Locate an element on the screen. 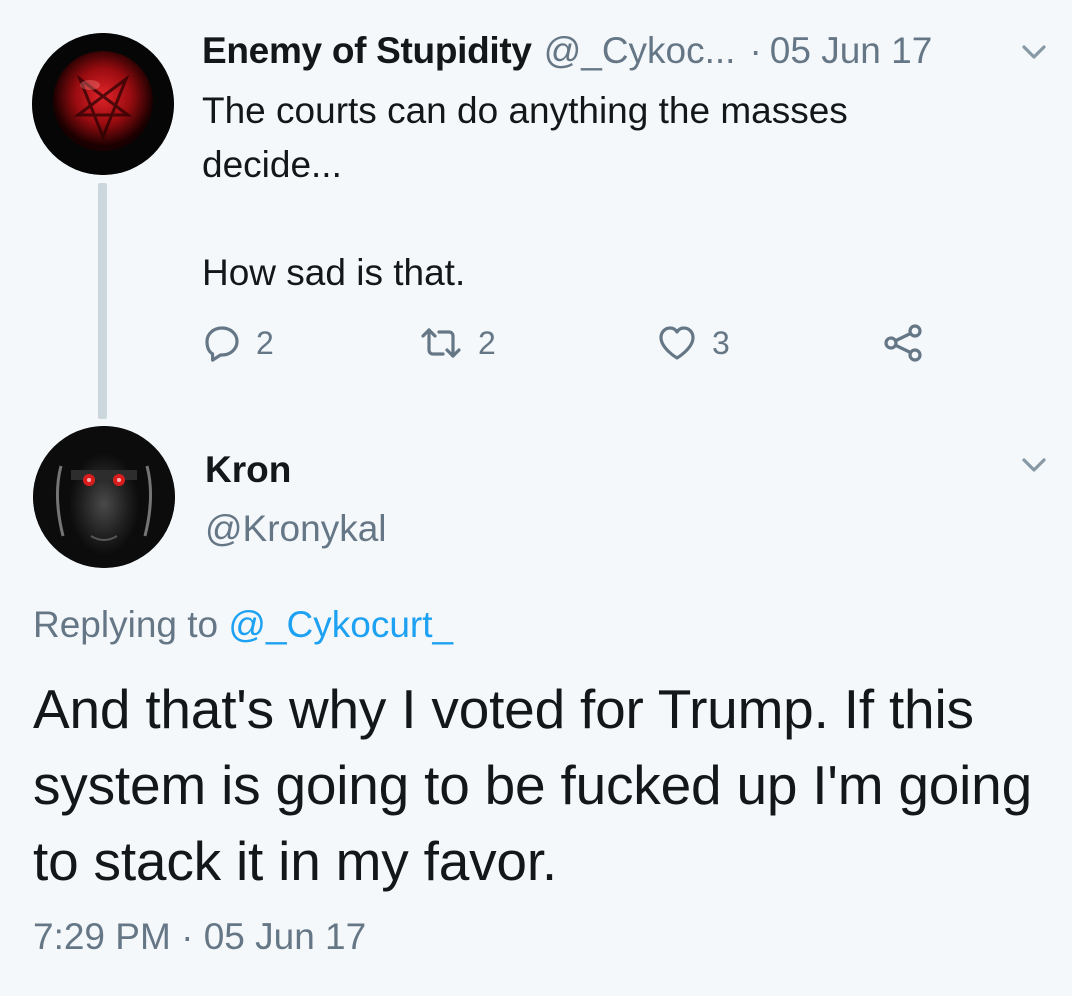  like-button: 3 is located at coordinates (693, 343).